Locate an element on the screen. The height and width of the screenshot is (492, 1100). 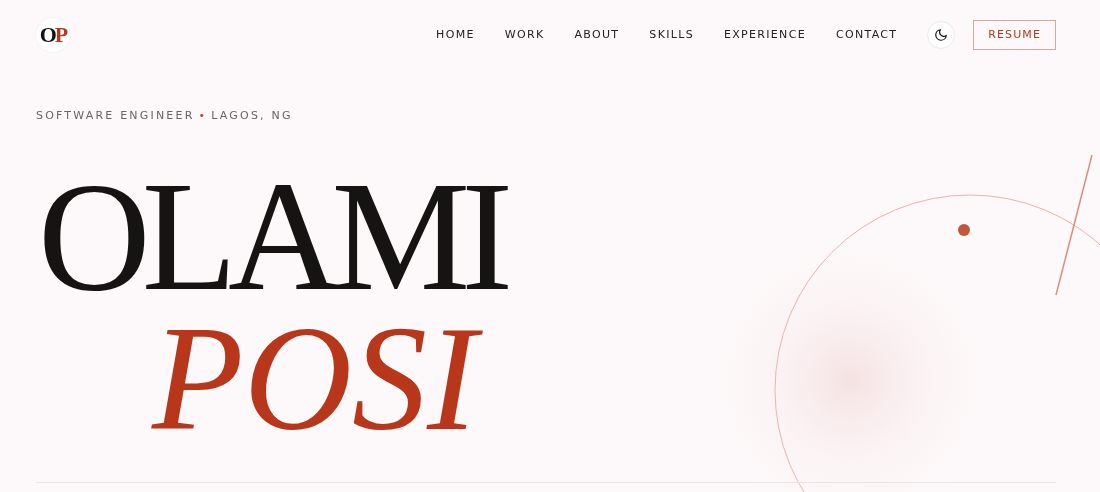
role-text: SOFTWARE ENGINEER is located at coordinates (115, 115).